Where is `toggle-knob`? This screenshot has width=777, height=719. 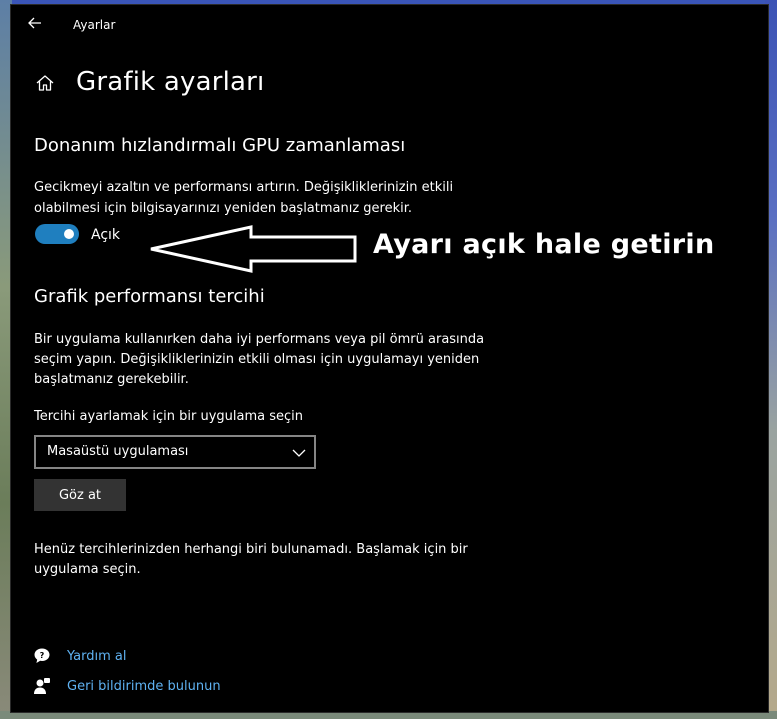
toggle-knob is located at coordinates (69, 234).